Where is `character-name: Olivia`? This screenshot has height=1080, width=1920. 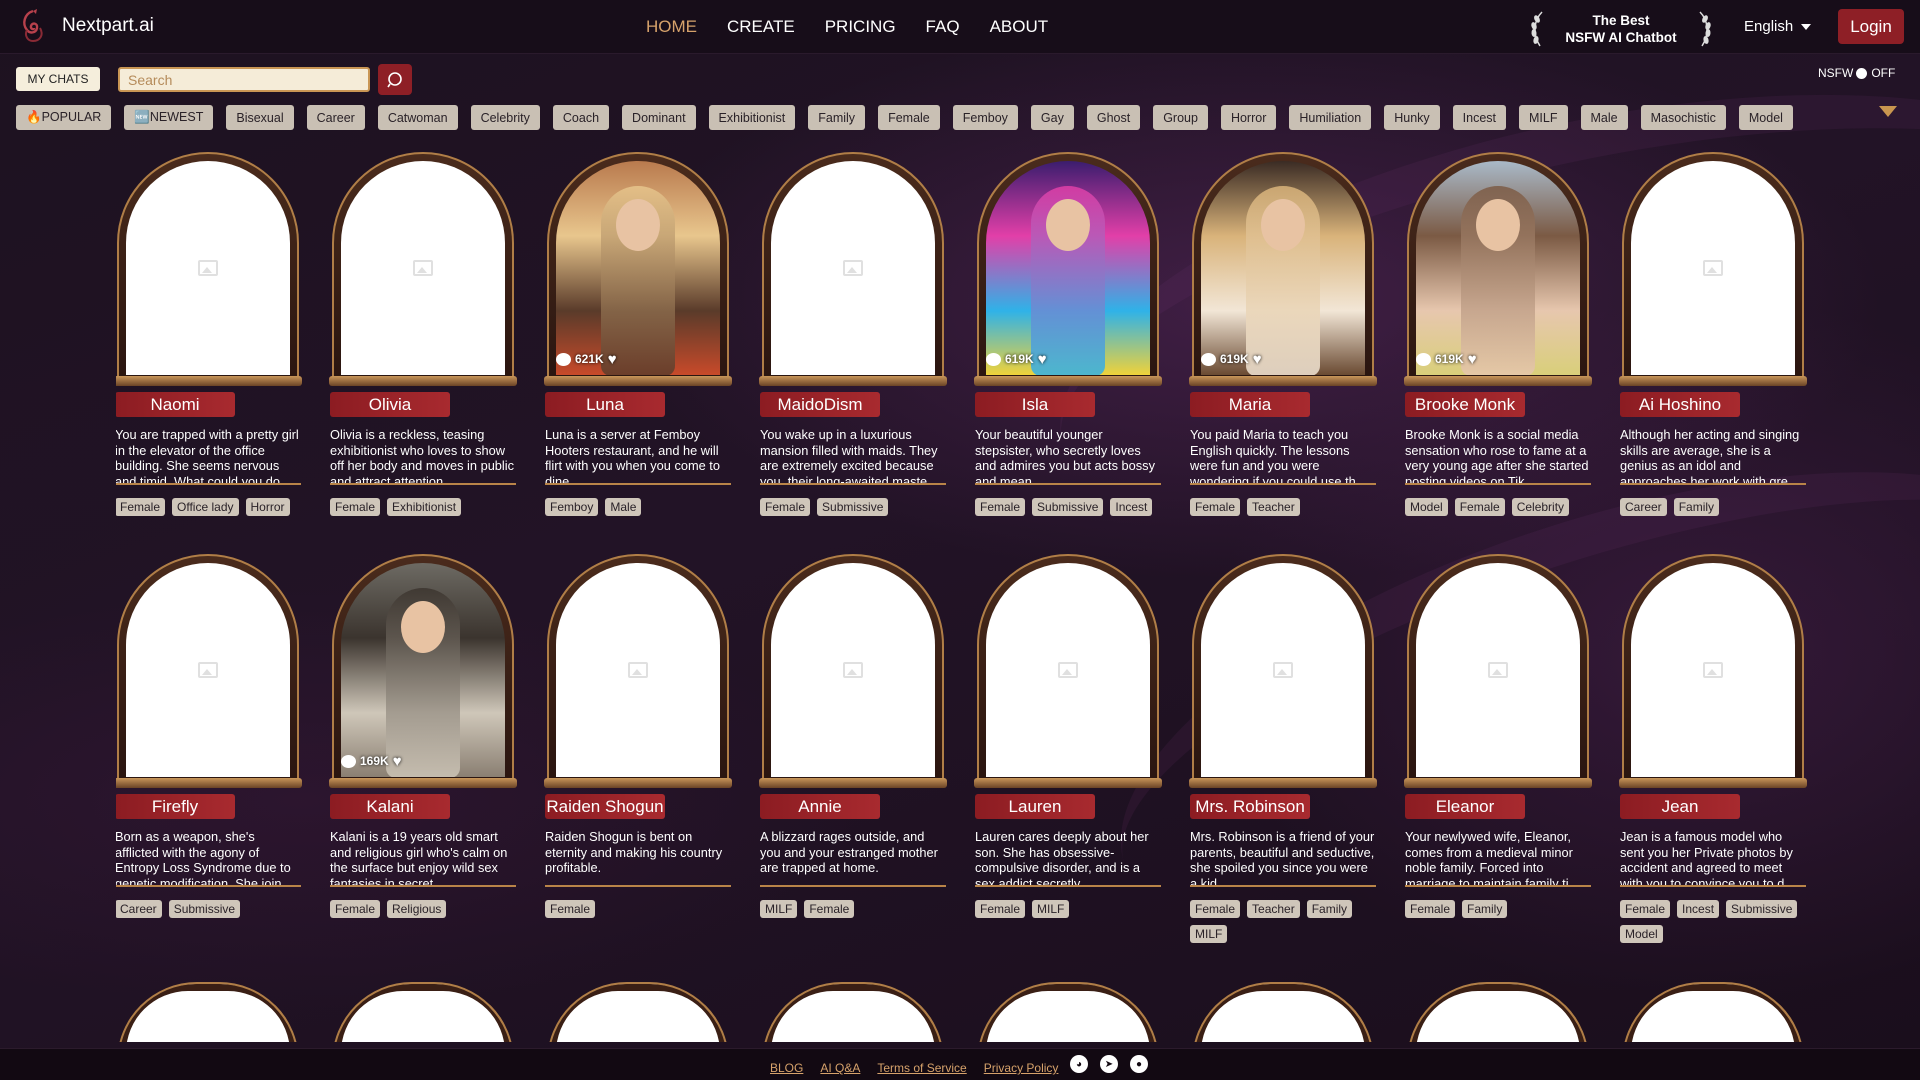 character-name: Olivia is located at coordinates (390, 404).